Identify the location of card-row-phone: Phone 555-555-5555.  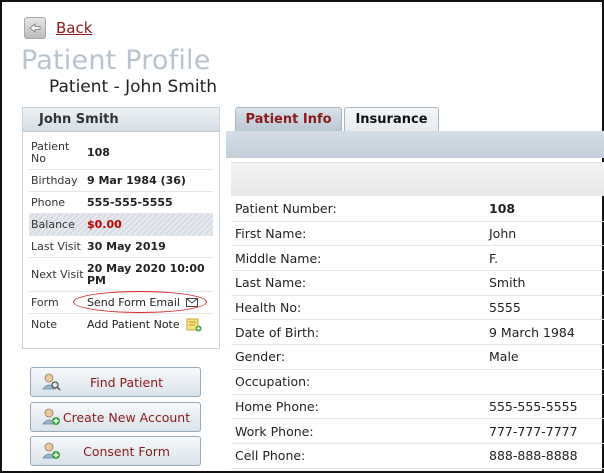
(121, 203).